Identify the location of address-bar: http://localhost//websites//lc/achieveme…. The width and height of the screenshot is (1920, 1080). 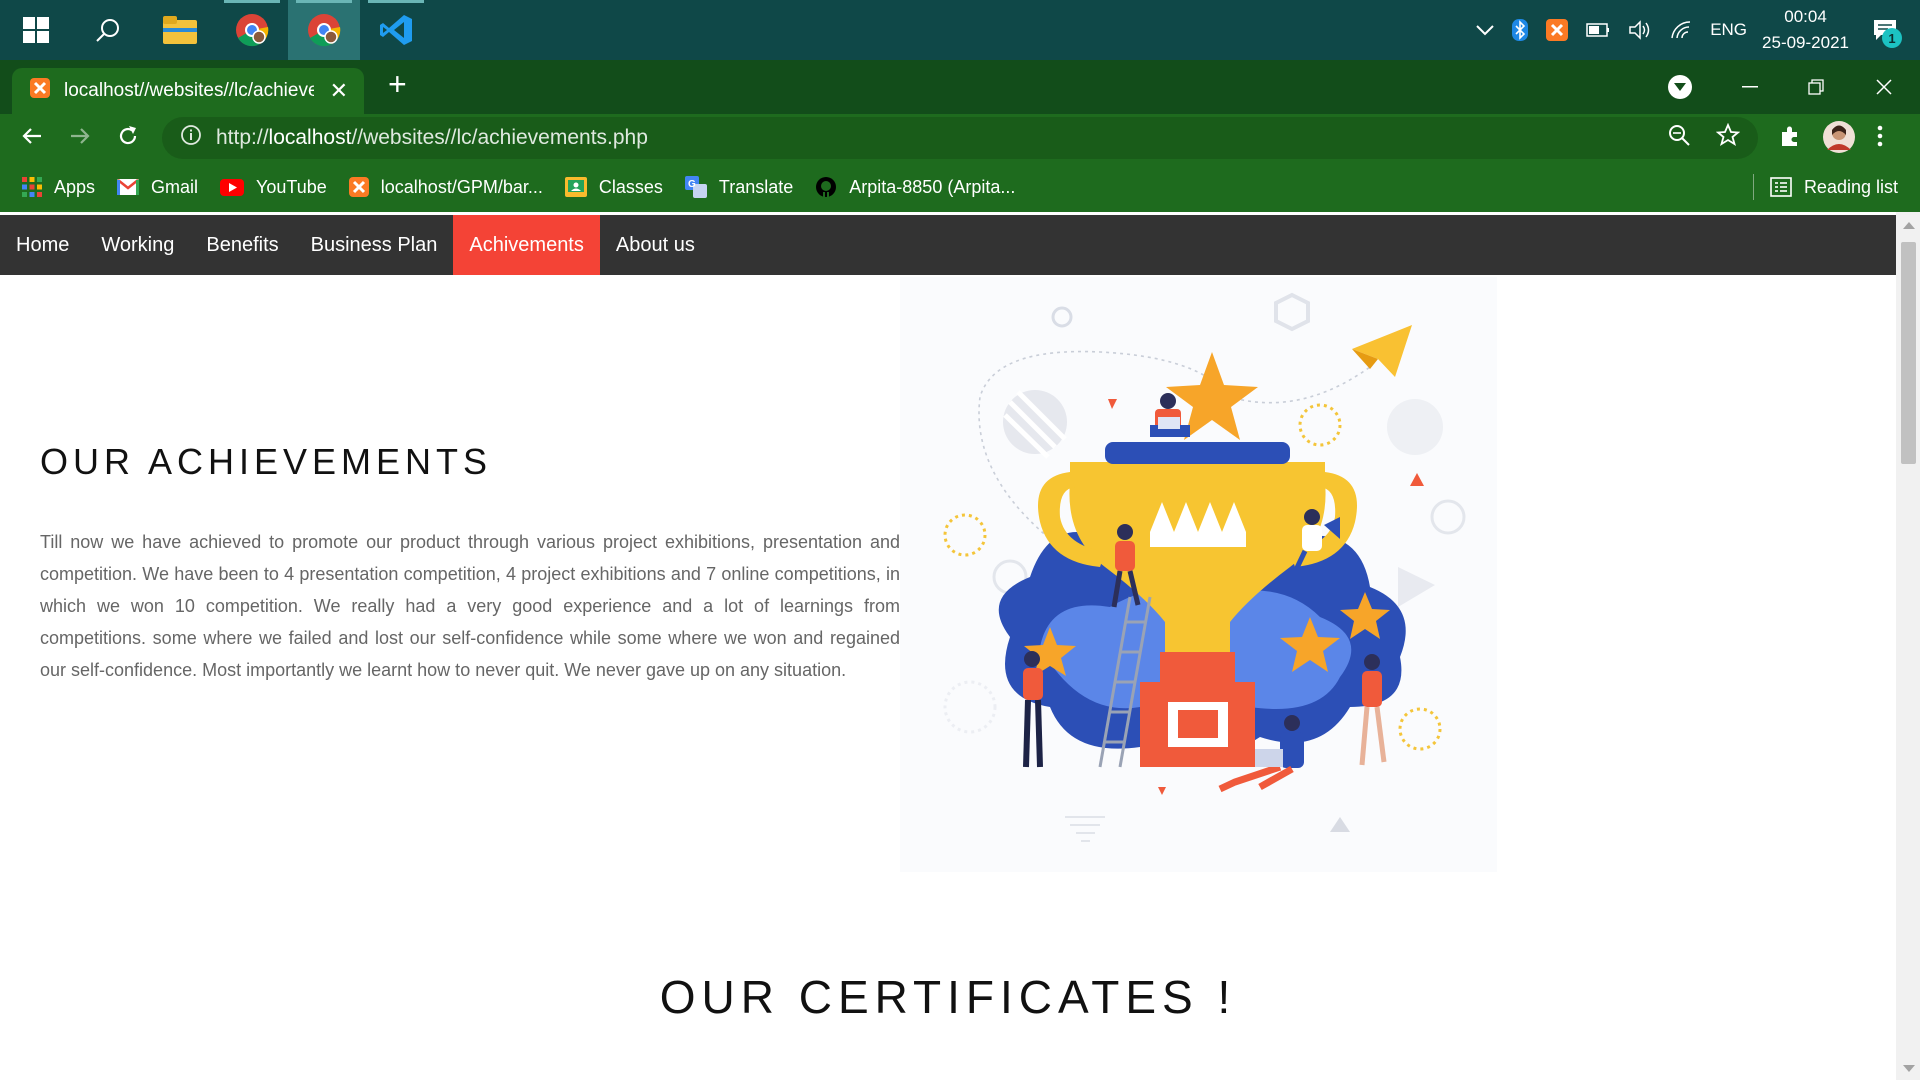
(960, 138).